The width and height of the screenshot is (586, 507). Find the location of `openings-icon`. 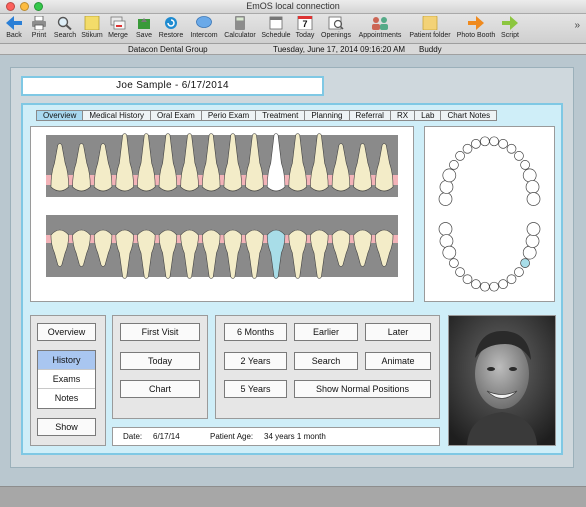

openings-icon is located at coordinates (336, 23).